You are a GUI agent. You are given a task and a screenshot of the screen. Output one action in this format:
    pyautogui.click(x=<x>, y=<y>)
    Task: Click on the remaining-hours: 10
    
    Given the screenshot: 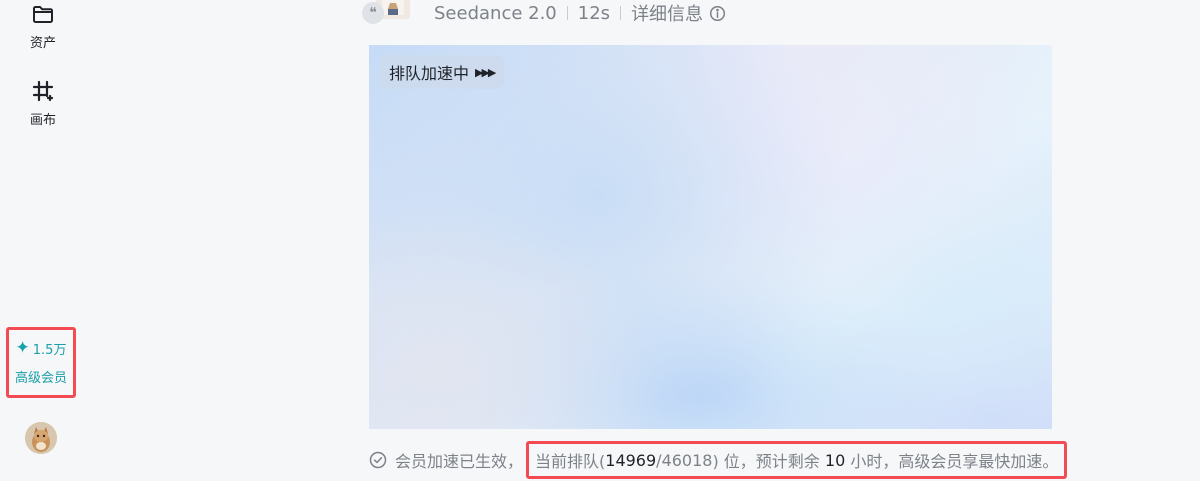 What is the action you would take?
    pyautogui.click(x=835, y=460)
    